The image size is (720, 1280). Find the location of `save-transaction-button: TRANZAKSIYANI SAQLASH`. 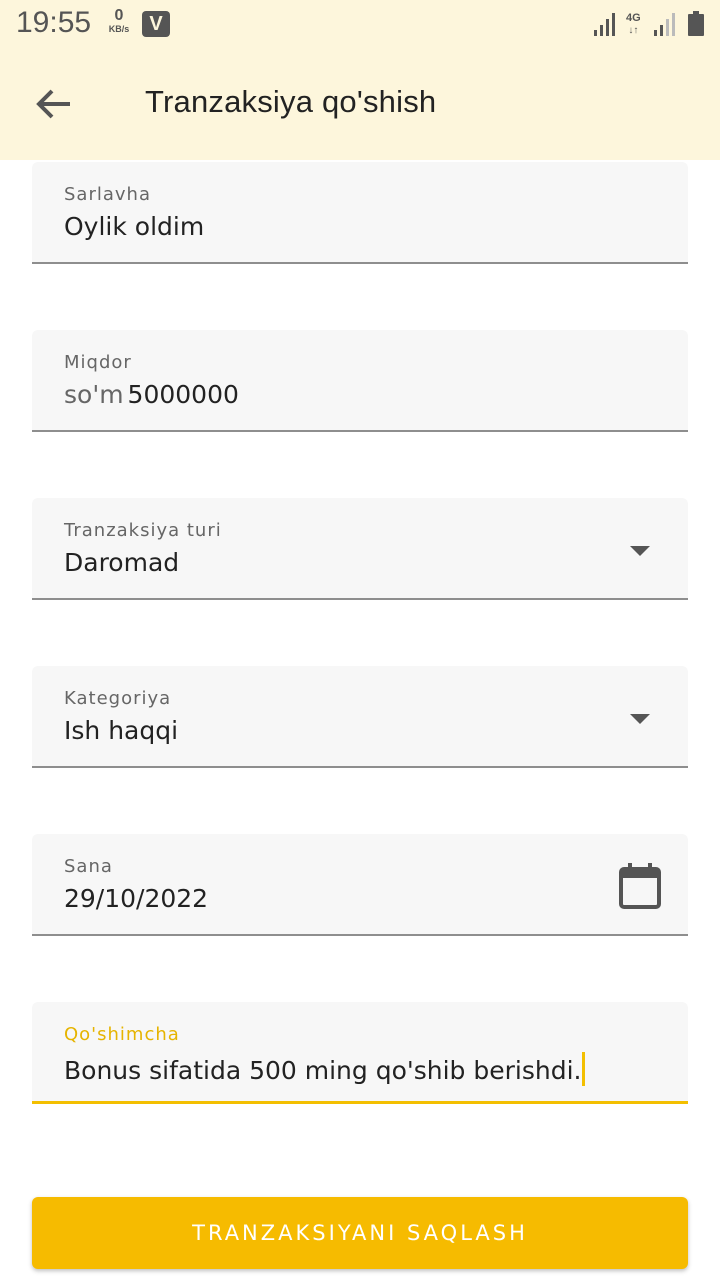

save-transaction-button: TRANZAKSIYANI SAQLASH is located at coordinates (360, 1233).